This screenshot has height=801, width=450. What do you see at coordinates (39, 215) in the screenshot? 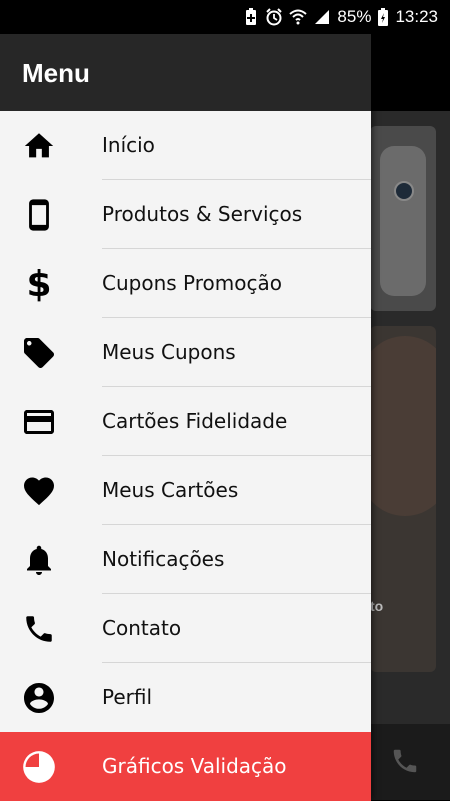
I see `smartphone-icon` at bounding box center [39, 215].